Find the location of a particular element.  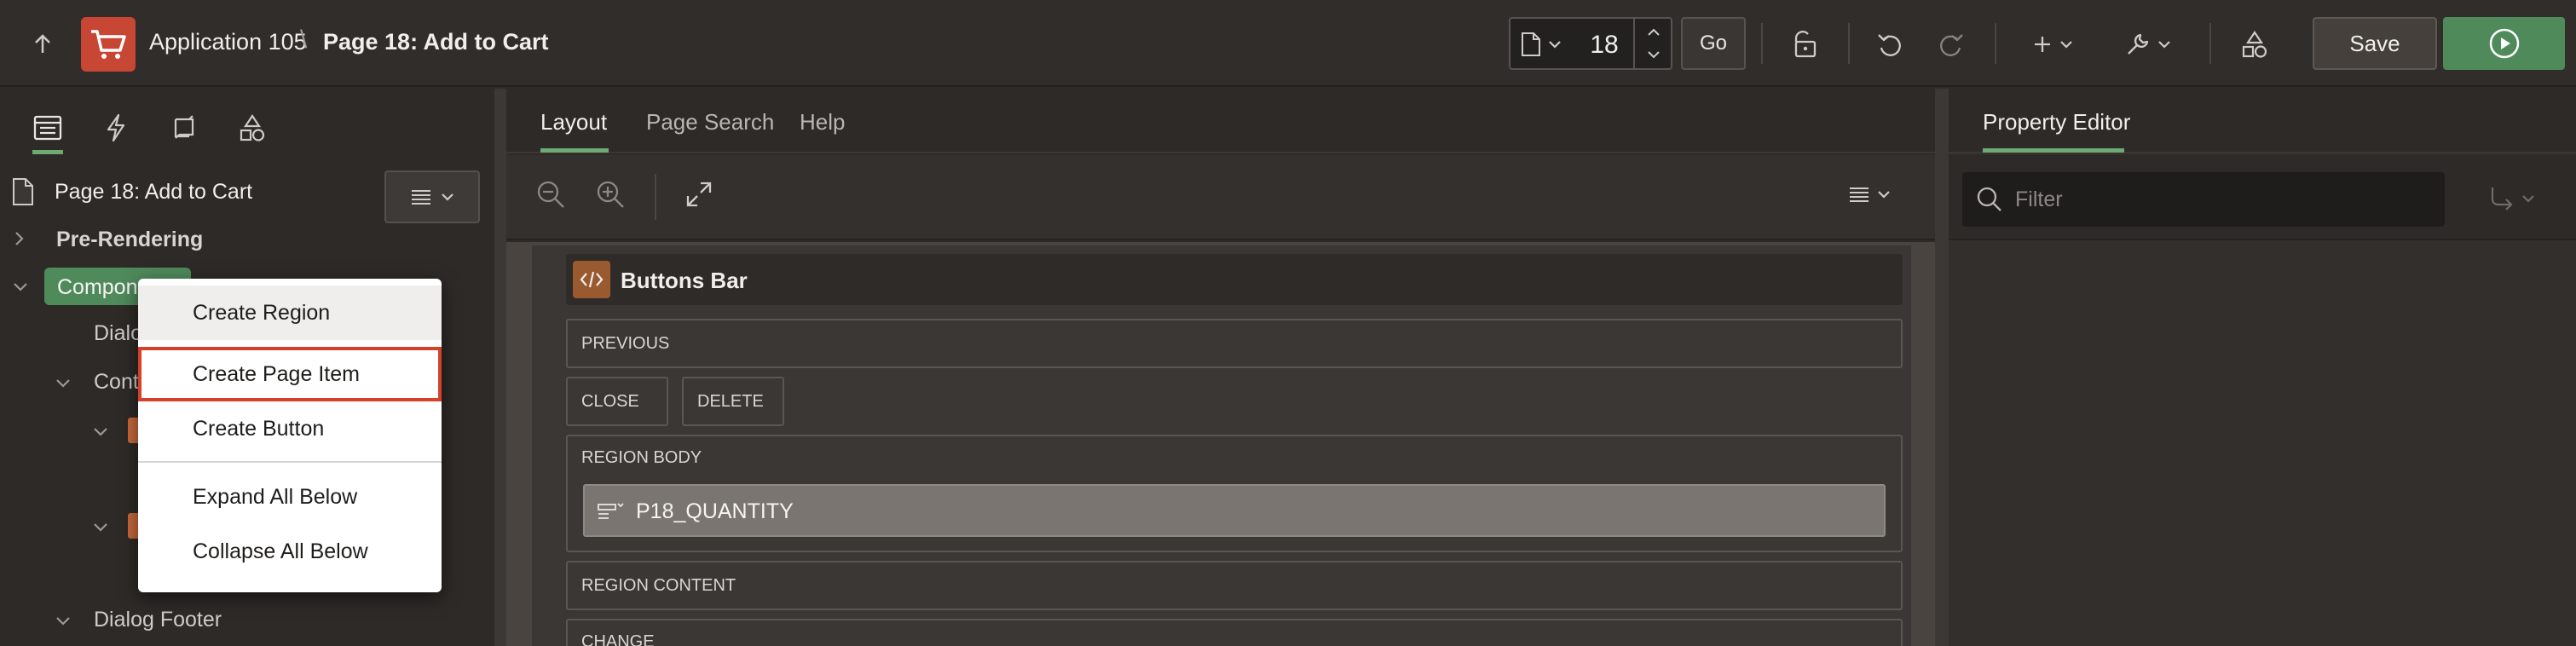

shared-components-icon is located at coordinates (2255, 44).